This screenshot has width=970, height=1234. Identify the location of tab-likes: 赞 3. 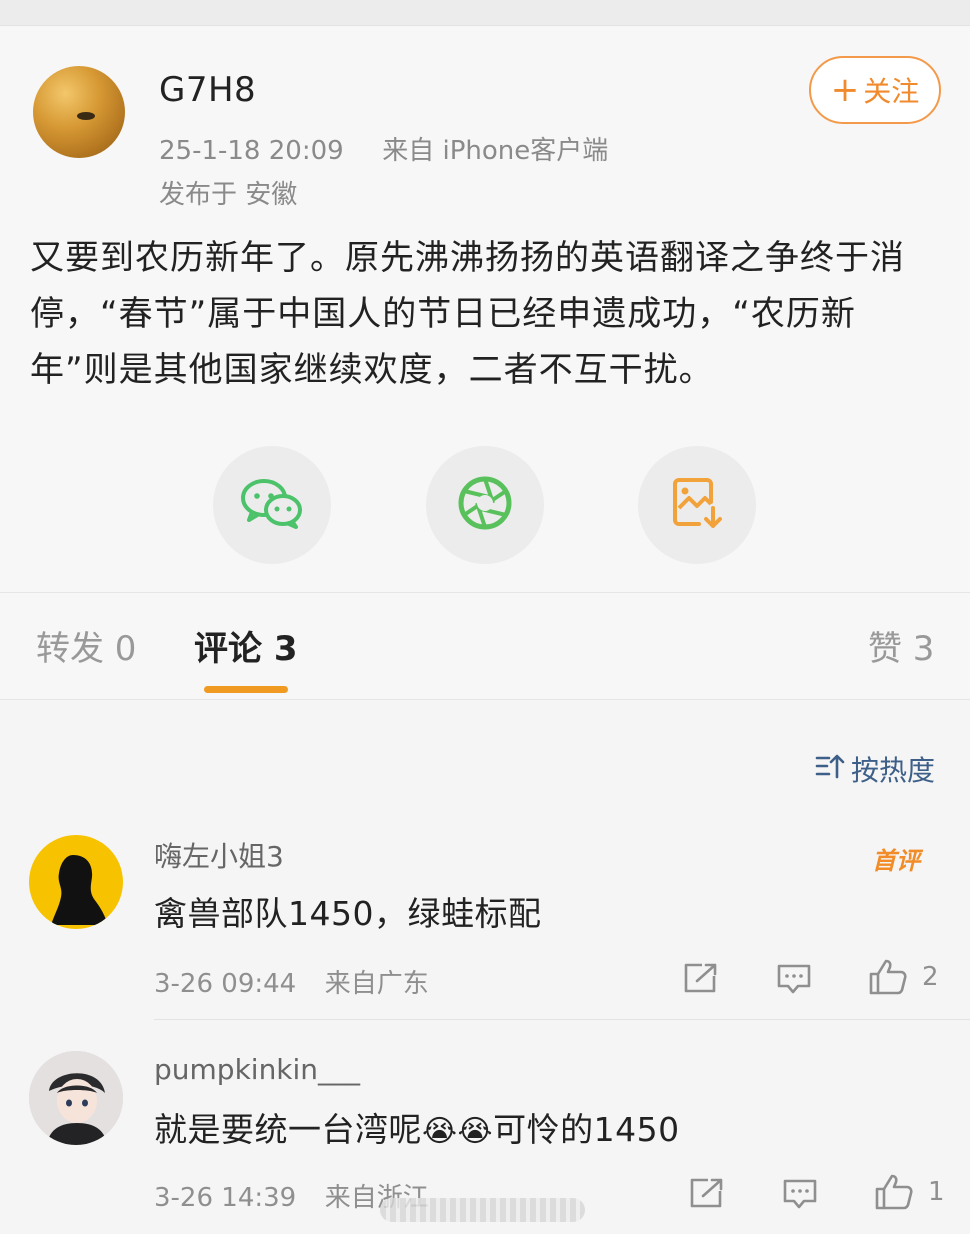
(901, 645).